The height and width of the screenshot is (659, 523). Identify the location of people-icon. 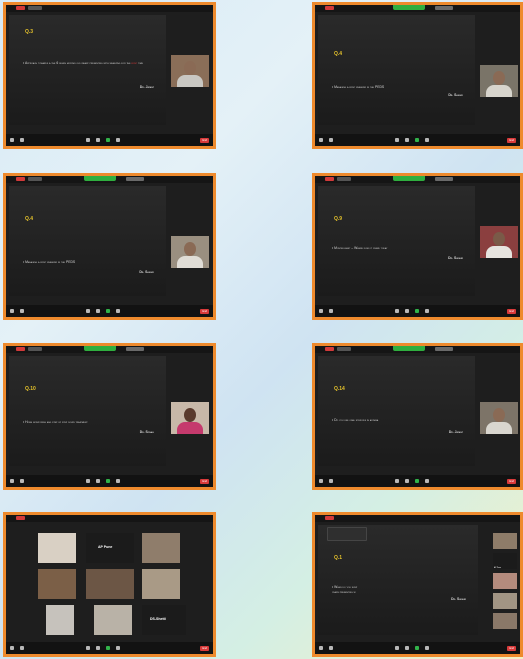
(88, 311).